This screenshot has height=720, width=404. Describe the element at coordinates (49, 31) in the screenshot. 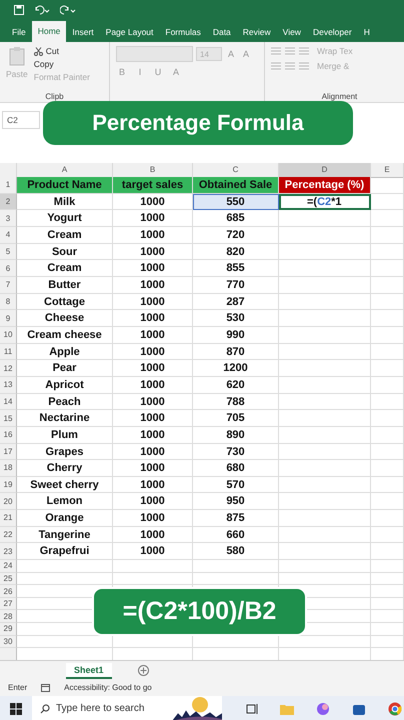

I see `menu-tab: Home` at that location.